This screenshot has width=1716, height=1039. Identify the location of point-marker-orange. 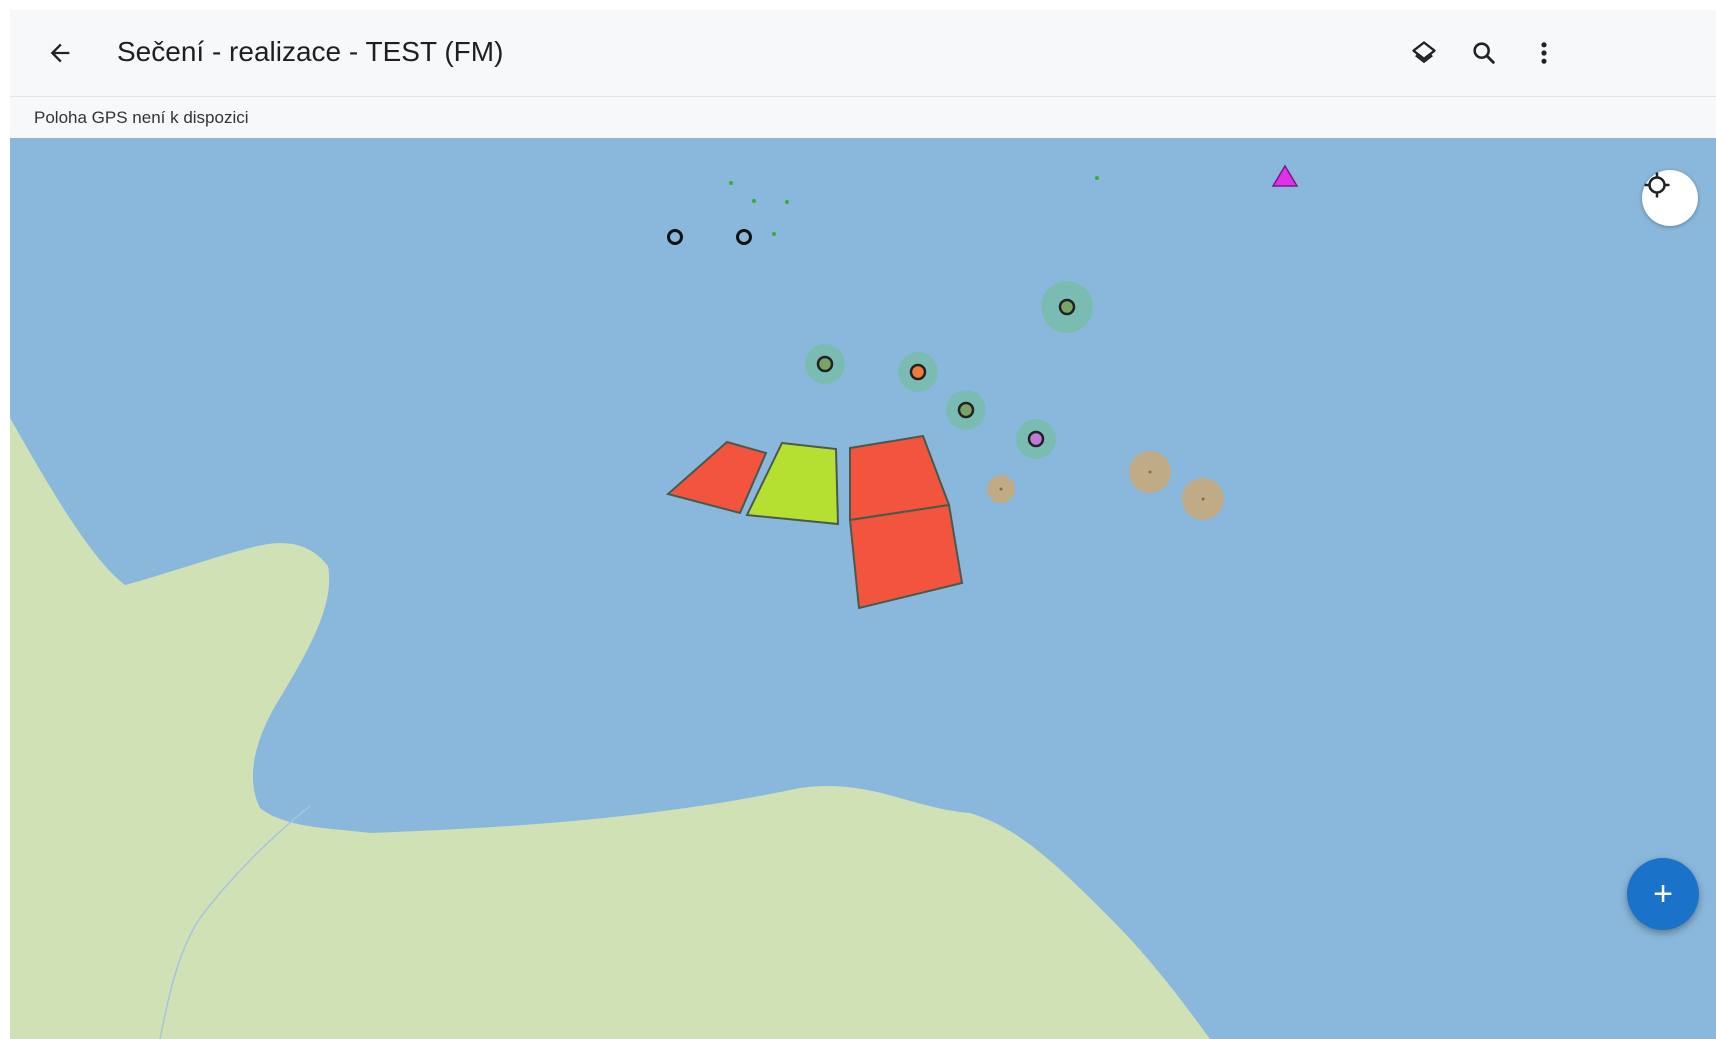
(918, 372).